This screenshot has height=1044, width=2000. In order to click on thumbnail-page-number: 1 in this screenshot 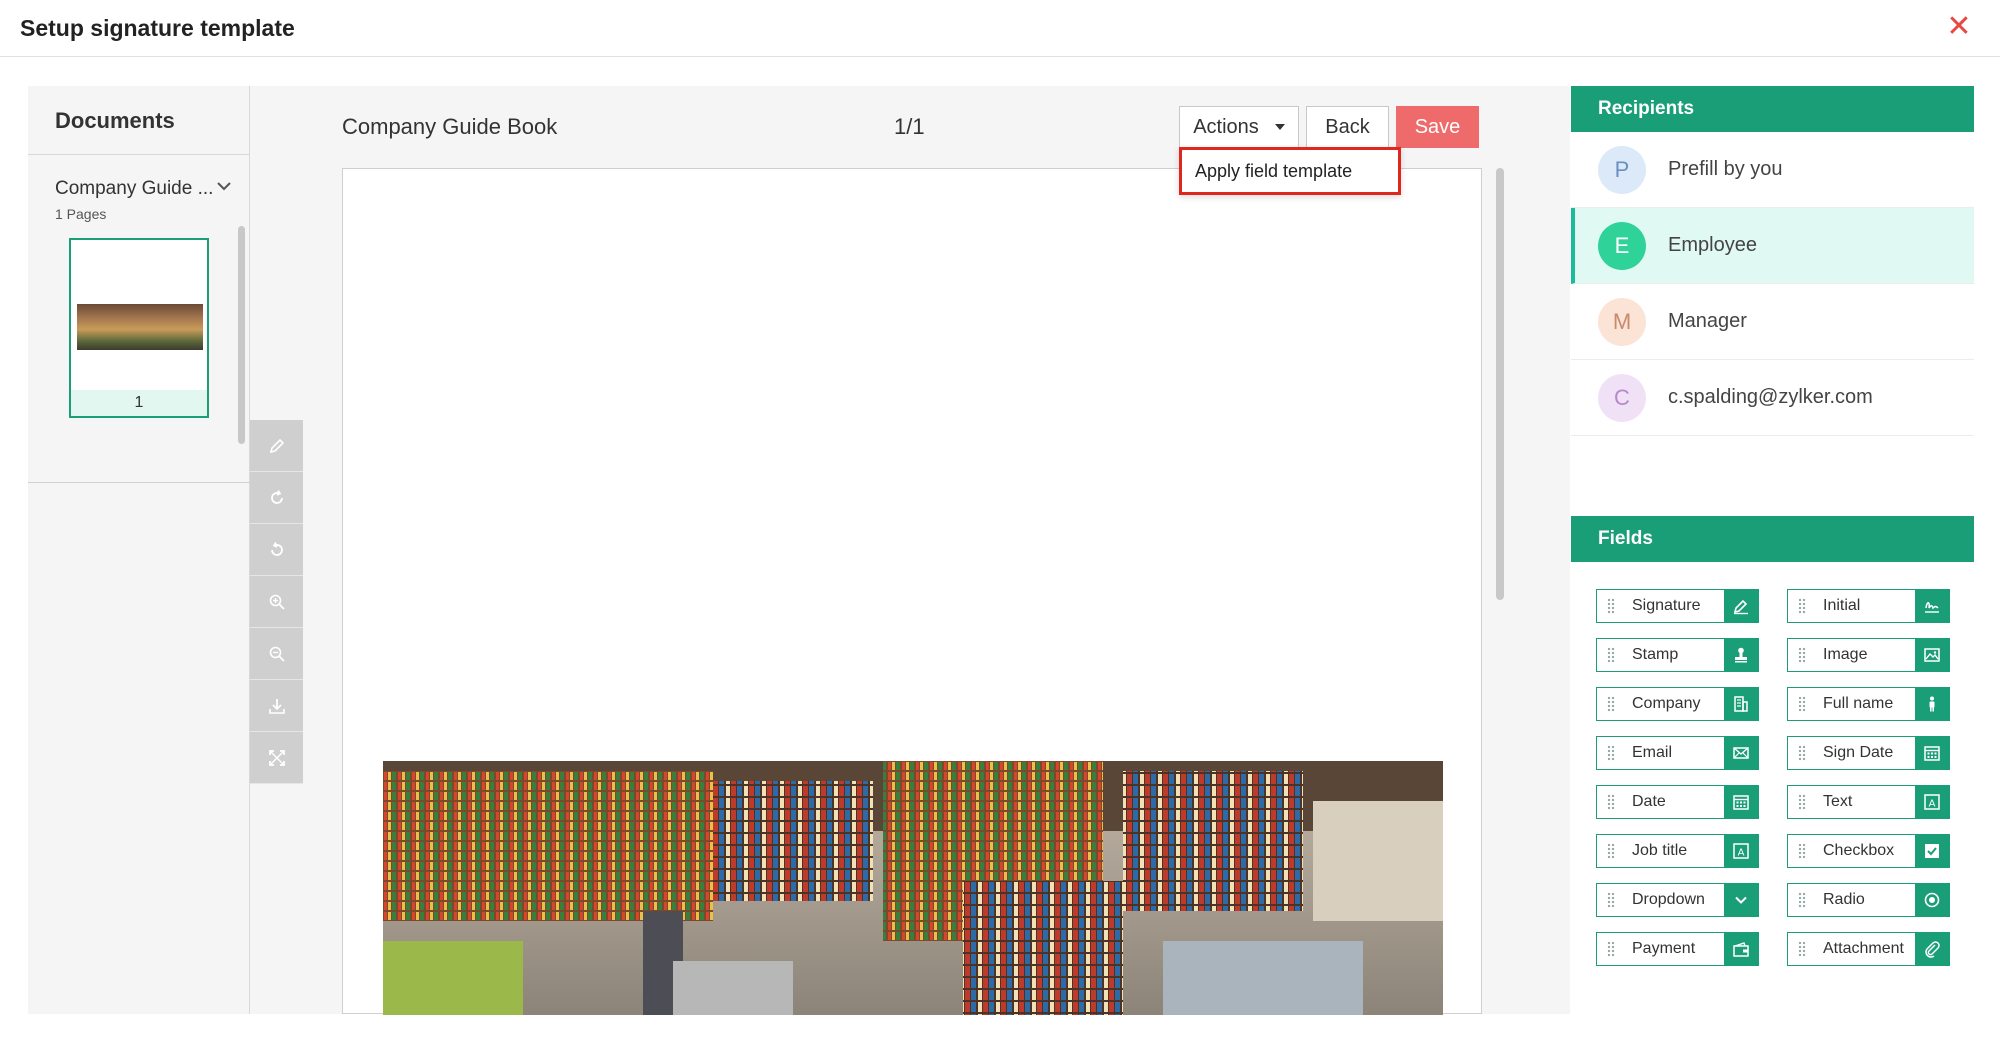, I will do `click(139, 403)`.